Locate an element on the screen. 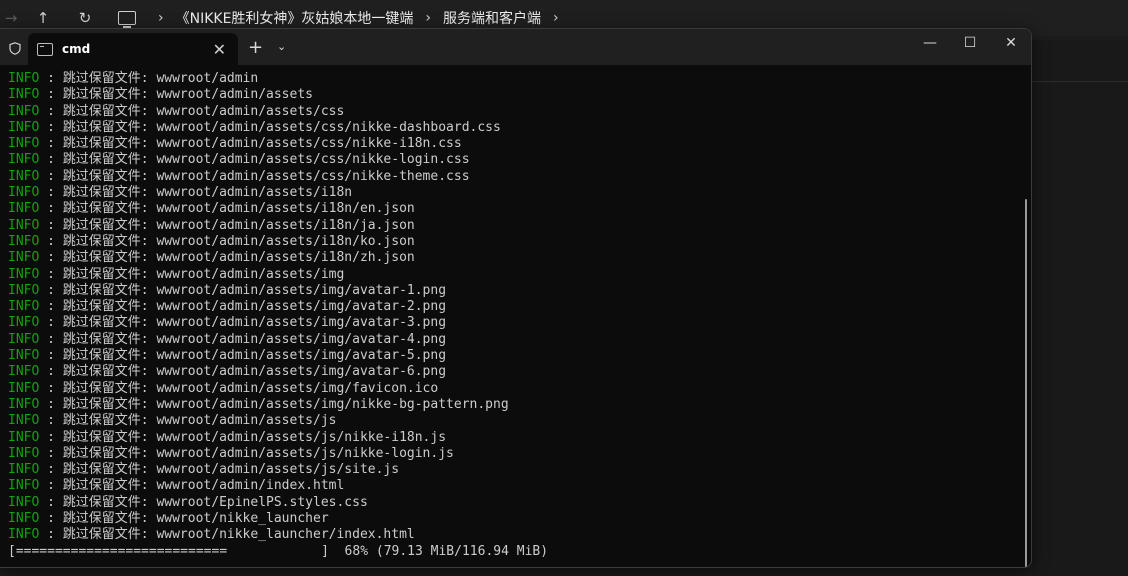 This screenshot has height=576, width=1128. terminal-icon is located at coordinates (45, 49).